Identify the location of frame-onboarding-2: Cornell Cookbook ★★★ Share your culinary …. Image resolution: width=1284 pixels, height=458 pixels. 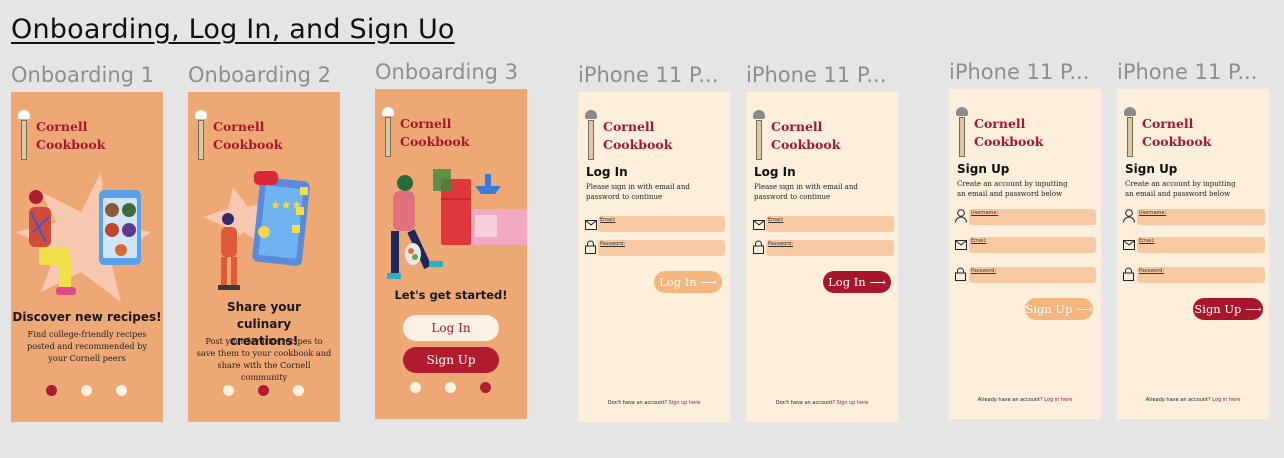
(264, 257).